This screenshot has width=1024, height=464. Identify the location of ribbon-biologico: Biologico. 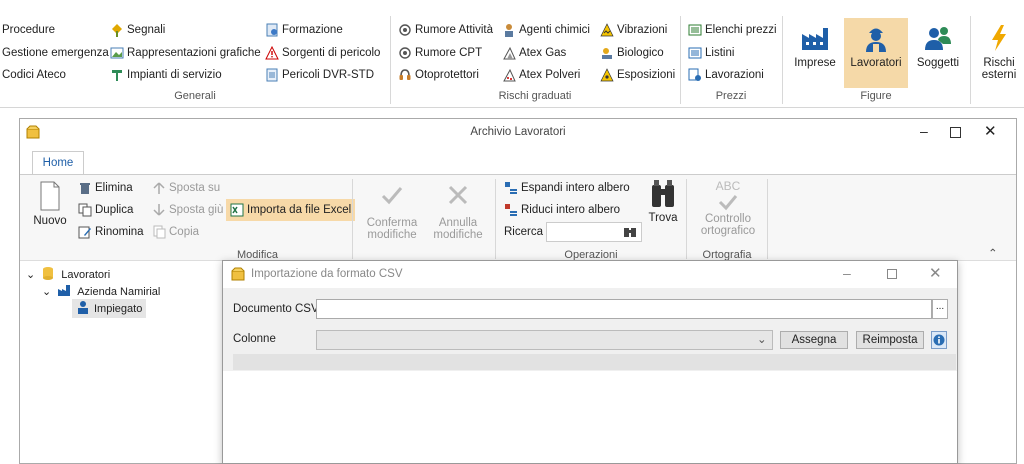
(632, 53).